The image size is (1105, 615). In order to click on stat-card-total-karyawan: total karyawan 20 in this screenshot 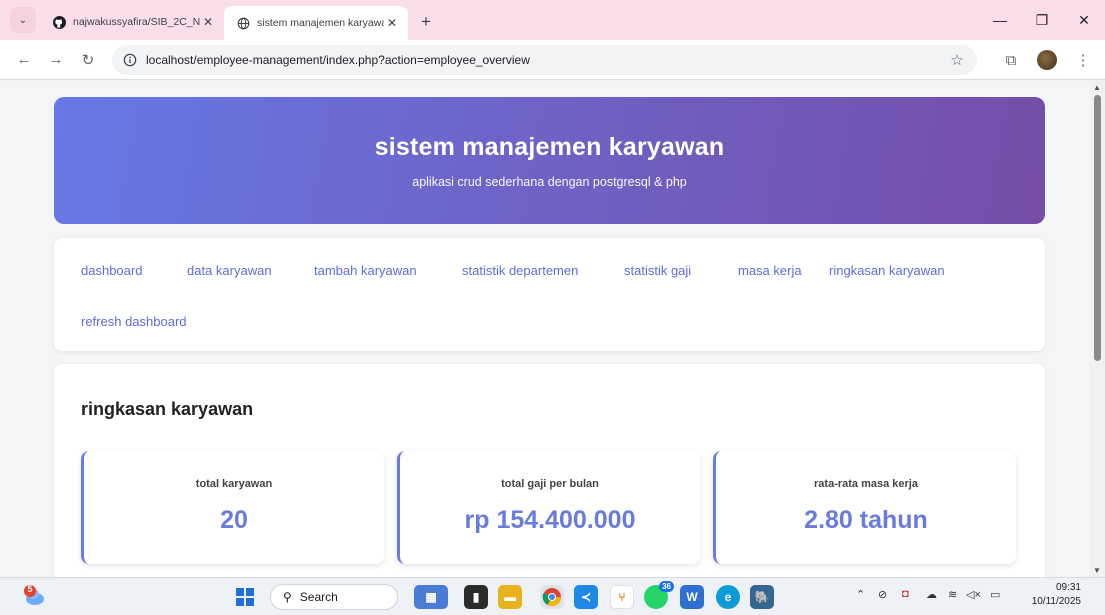, I will do `click(232, 507)`.